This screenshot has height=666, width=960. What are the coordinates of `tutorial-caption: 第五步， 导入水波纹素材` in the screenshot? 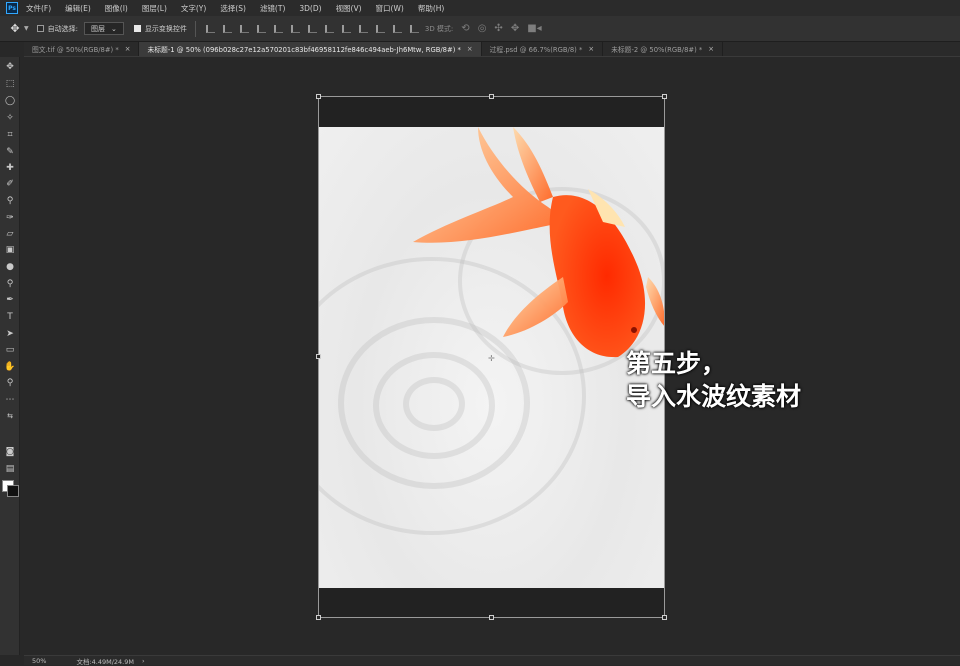 It's located at (713, 380).